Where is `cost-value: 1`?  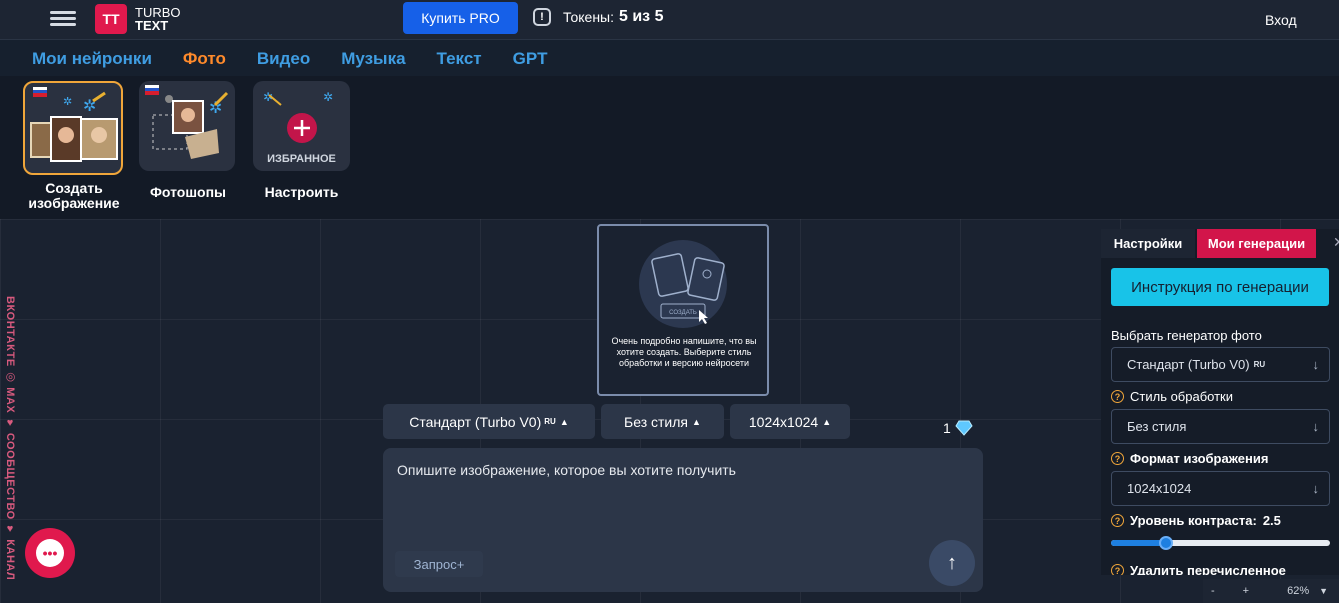 cost-value: 1 is located at coordinates (947, 428).